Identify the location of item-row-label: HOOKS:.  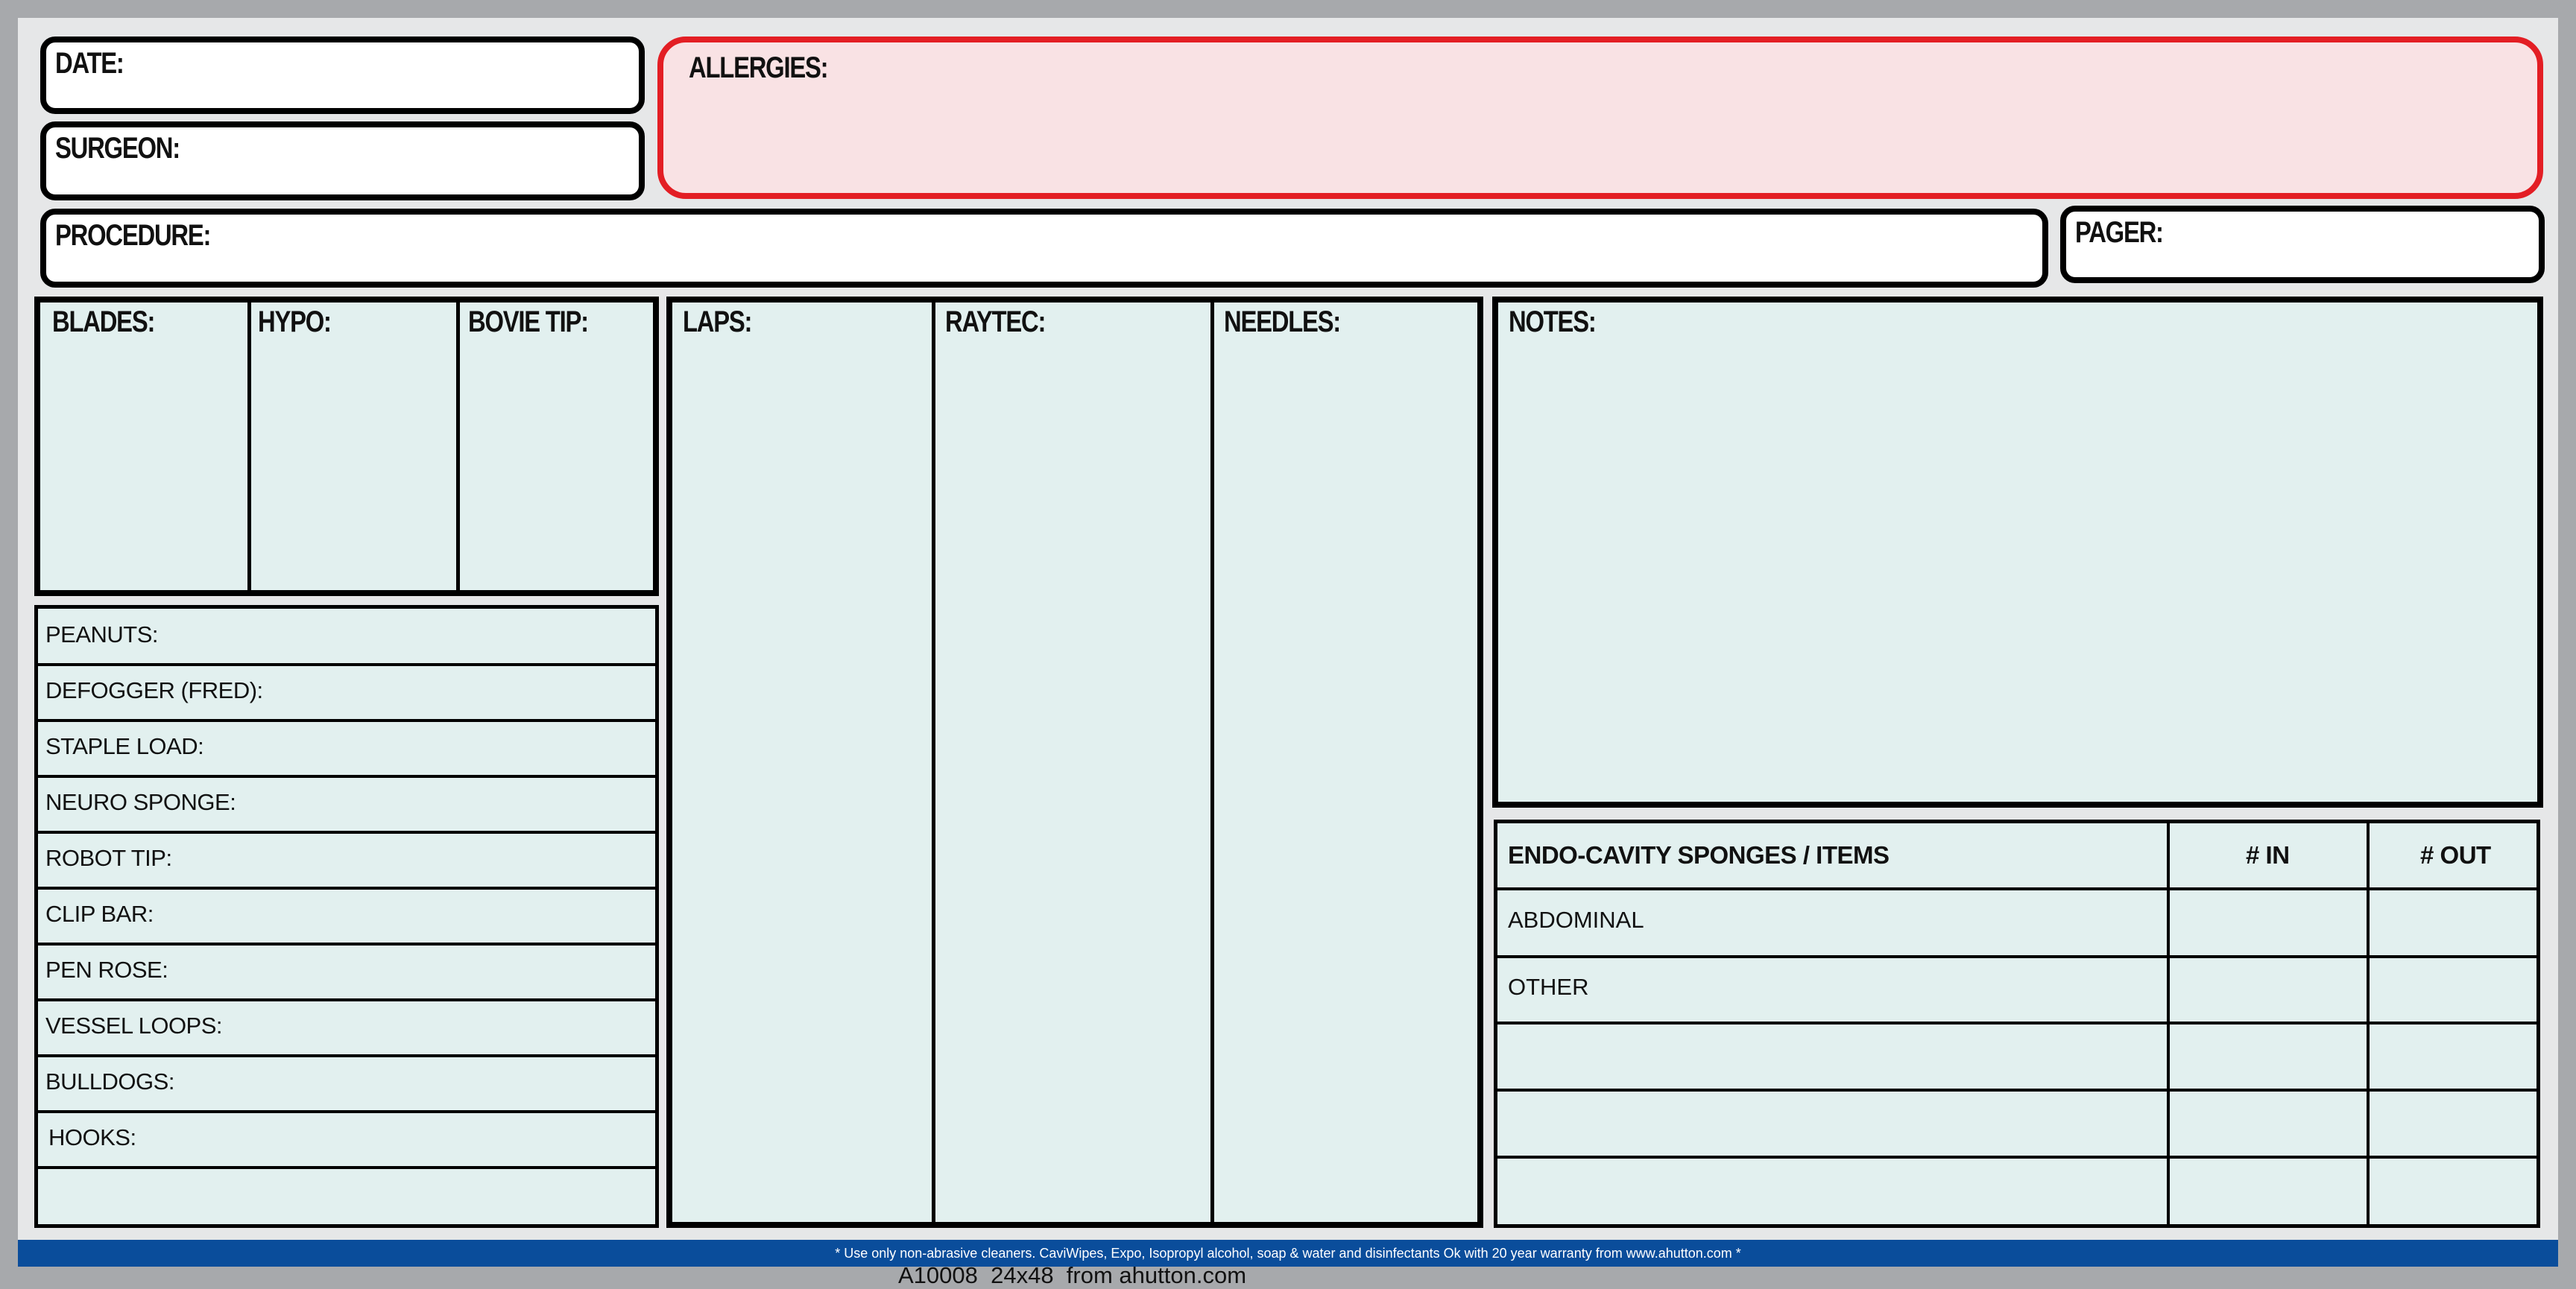
(92, 1137).